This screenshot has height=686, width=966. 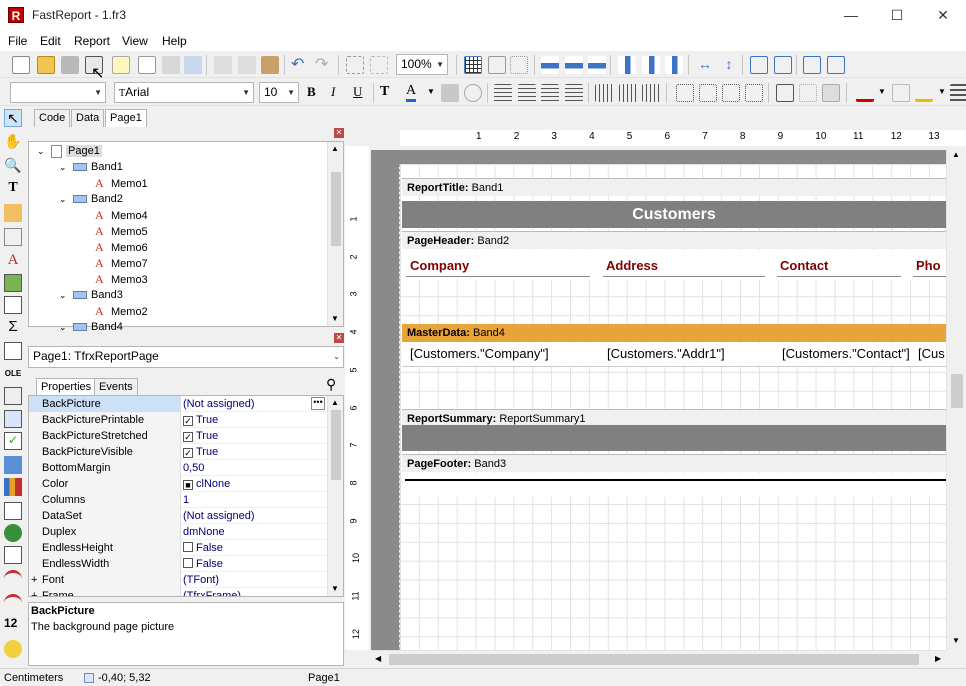 What do you see at coordinates (255, 436) in the screenshot?
I see `property-value: ✓ True` at bounding box center [255, 436].